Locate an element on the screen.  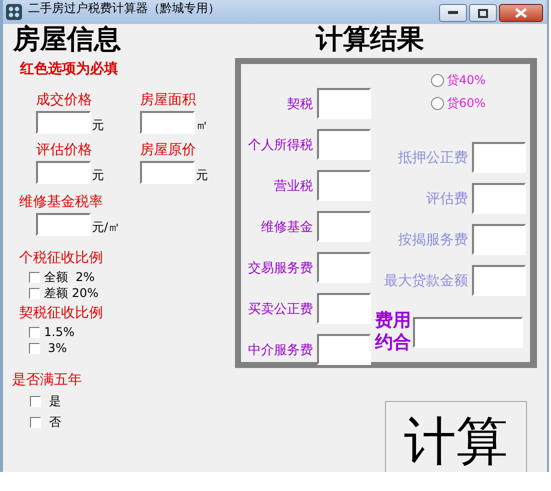
minimize-button is located at coordinates (453, 13).